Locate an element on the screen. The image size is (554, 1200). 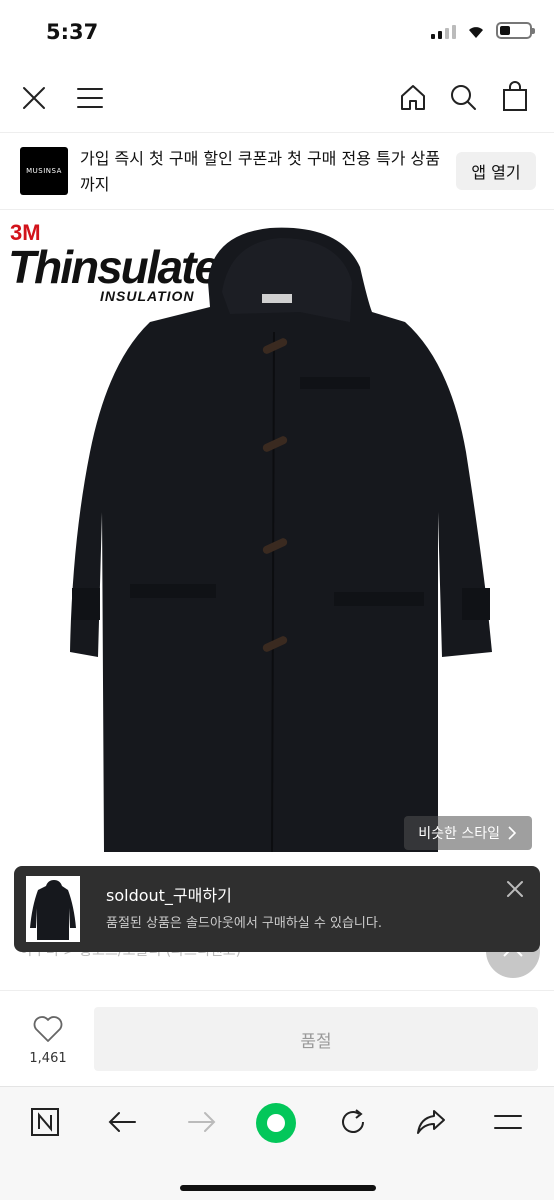
status-time: 5:37 is located at coordinates (72, 32).